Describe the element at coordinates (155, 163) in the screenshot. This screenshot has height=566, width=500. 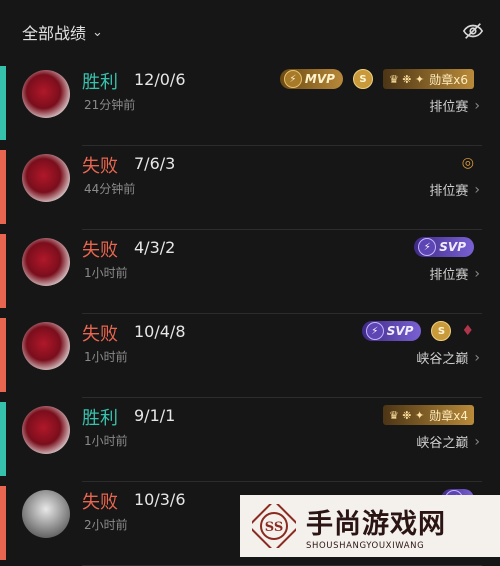
I see `kda-score: 7/6/3` at that location.